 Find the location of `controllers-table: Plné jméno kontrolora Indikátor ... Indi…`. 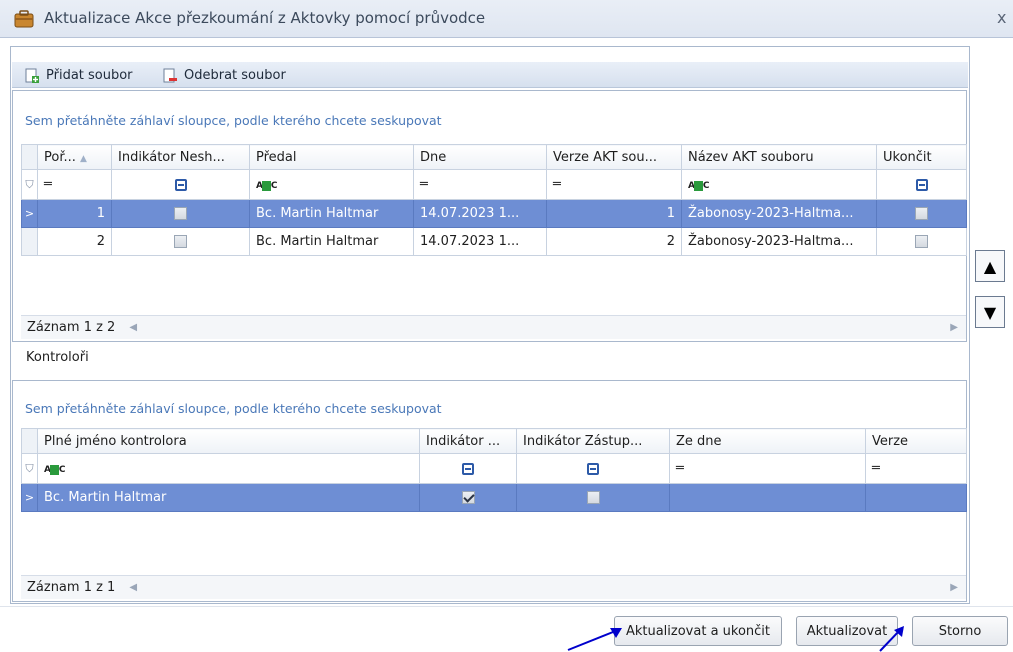

controllers-table: Plné jméno kontrolora Indikátor ... Indi… is located at coordinates (494, 470).